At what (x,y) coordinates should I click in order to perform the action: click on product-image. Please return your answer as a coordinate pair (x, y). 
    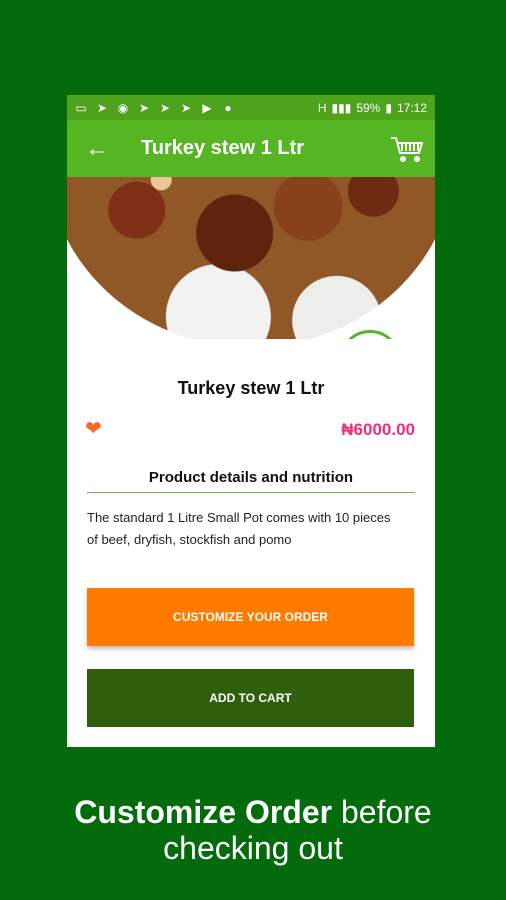
    Looking at the image, I should click on (251, 258).